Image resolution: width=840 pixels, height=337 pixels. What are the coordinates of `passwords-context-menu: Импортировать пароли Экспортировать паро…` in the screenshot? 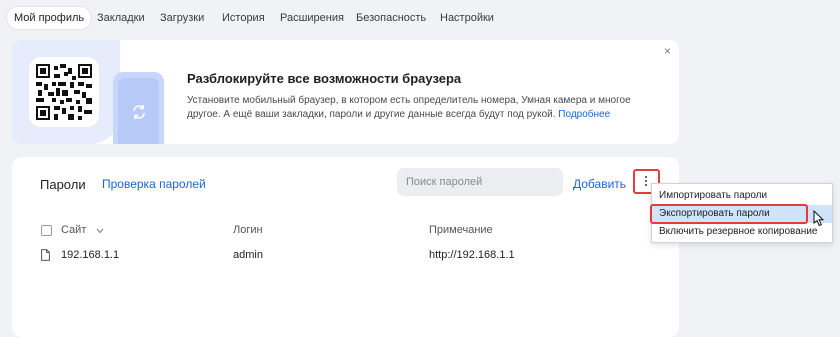 It's located at (742, 213).